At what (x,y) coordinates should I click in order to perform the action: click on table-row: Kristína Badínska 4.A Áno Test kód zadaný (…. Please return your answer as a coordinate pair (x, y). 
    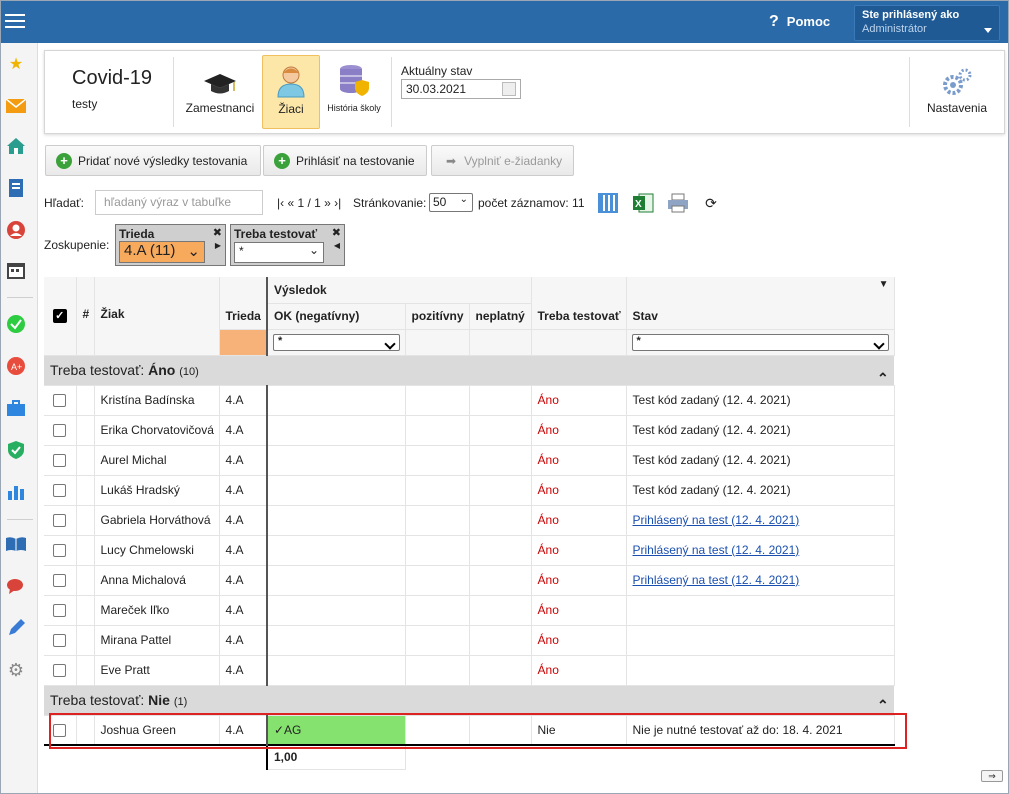
    Looking at the image, I should click on (469, 400).